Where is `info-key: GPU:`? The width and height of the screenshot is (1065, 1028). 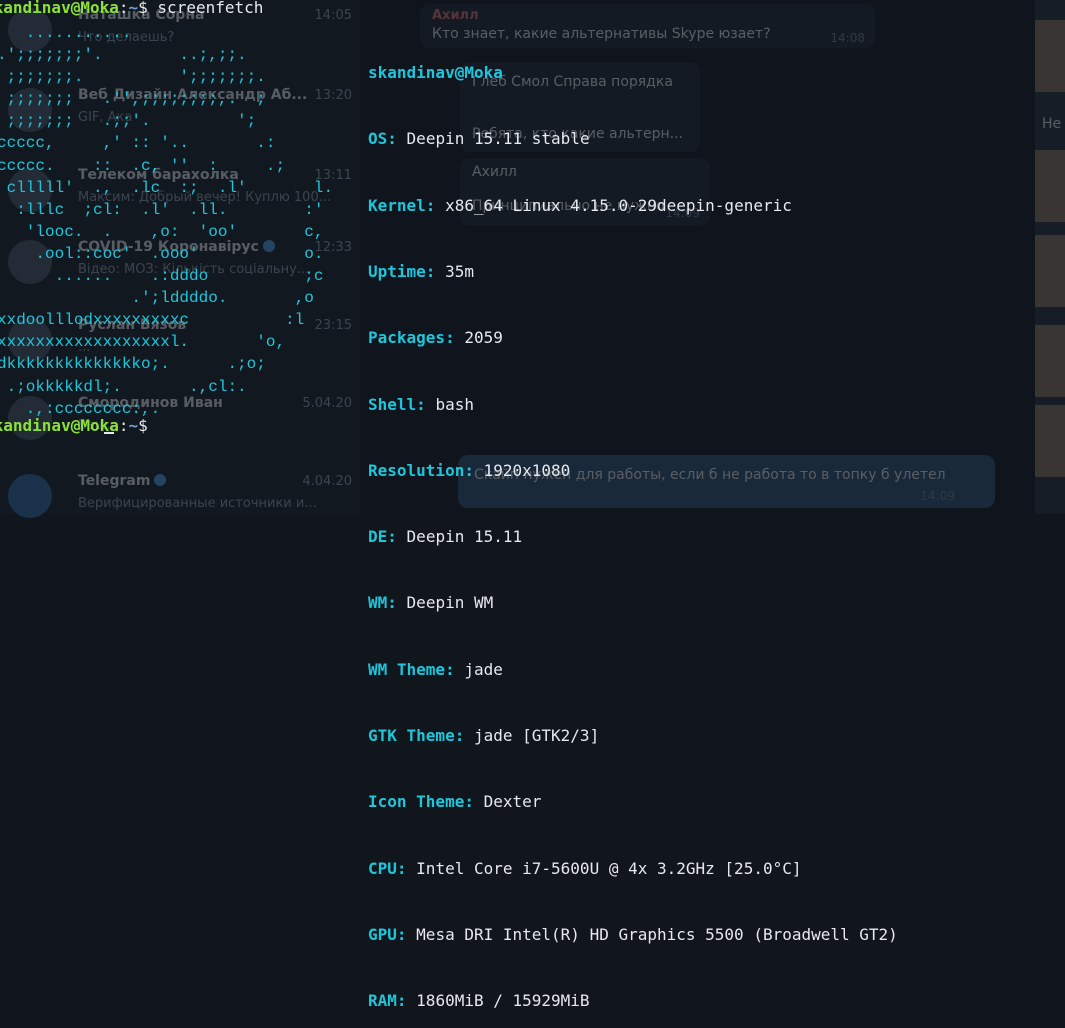
info-key: GPU: is located at coordinates (387, 934).